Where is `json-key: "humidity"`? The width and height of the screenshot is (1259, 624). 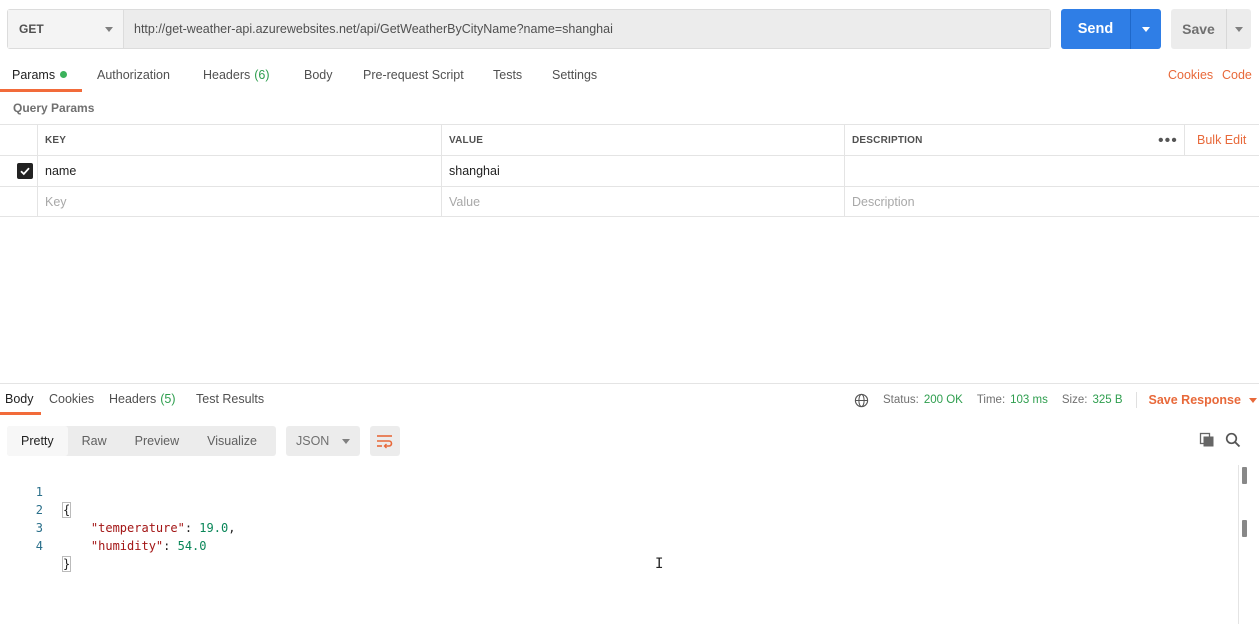 json-key: "humidity" is located at coordinates (127, 546).